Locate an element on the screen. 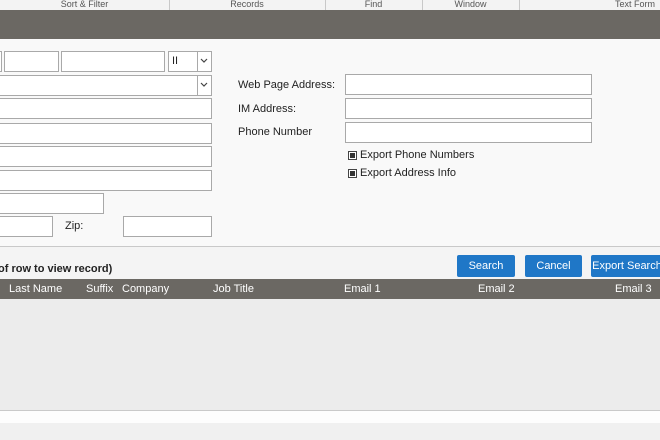 This screenshot has height=440, width=660. ribbon-group-text-format: Text Form is located at coordinates (634, 4).